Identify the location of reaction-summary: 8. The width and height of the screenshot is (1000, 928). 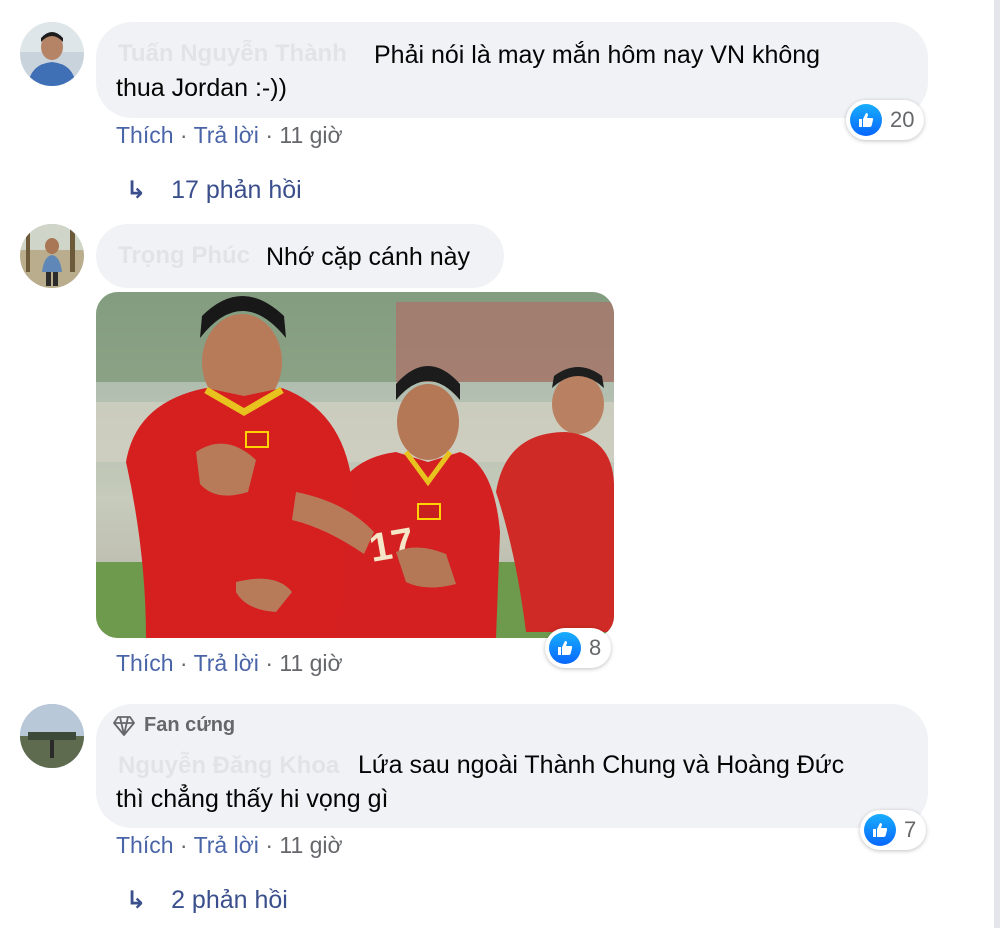
(578, 648).